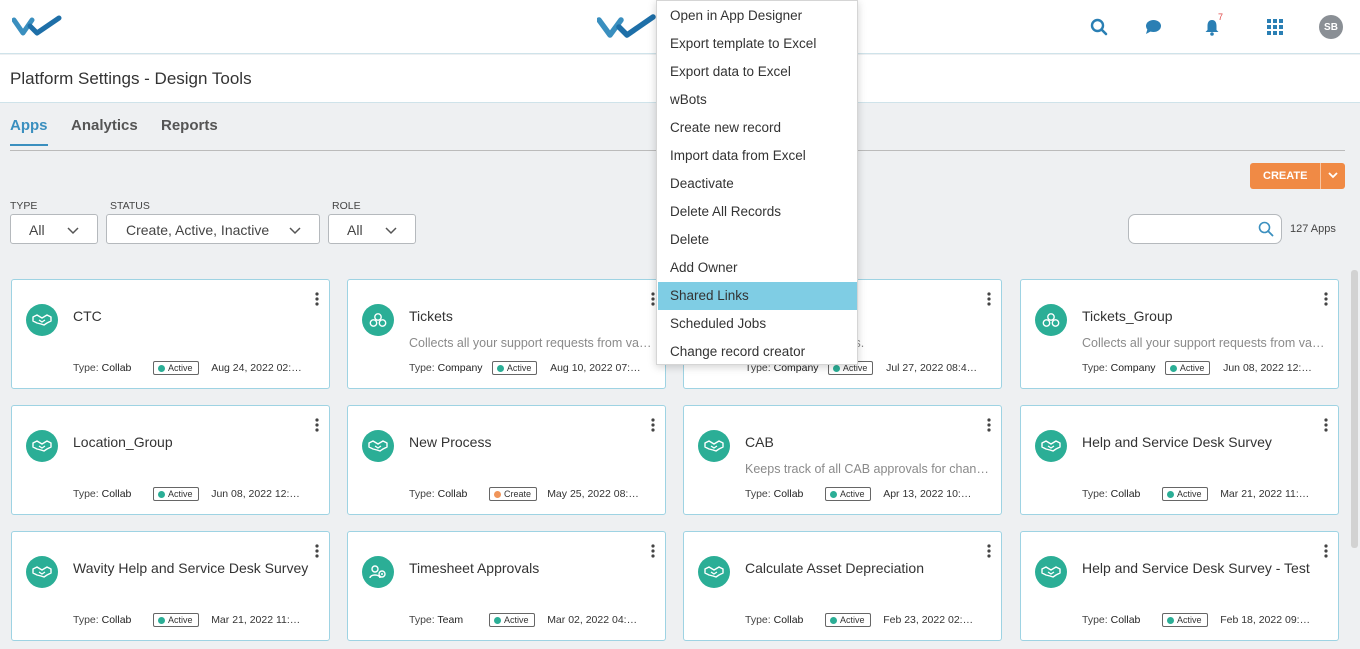  I want to click on app-type: Type: Team, so click(436, 620).